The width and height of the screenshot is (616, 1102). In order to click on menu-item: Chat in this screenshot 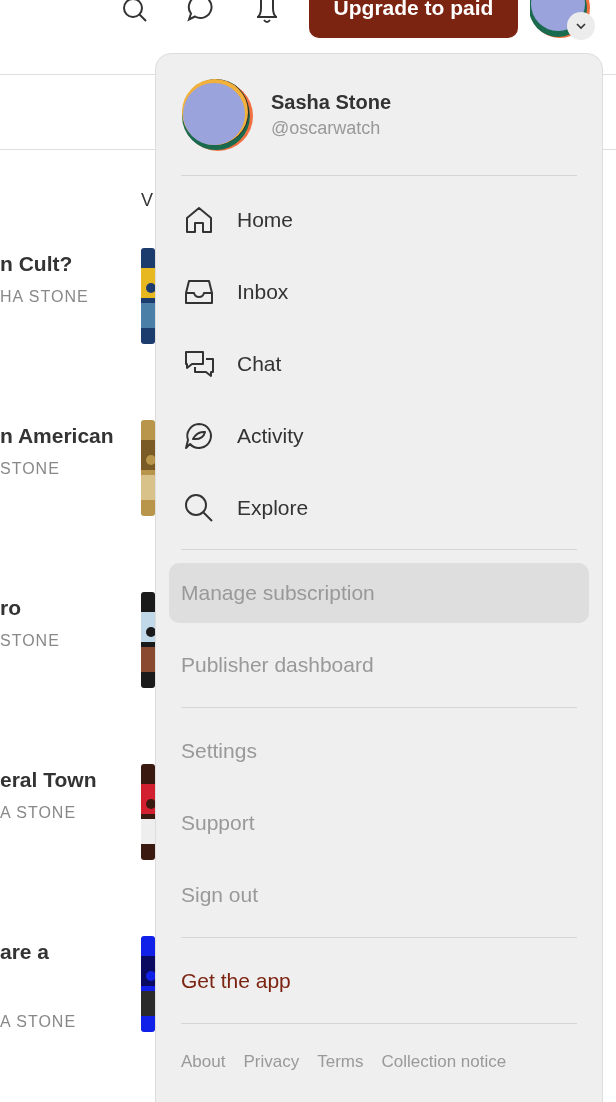, I will do `click(379, 364)`.